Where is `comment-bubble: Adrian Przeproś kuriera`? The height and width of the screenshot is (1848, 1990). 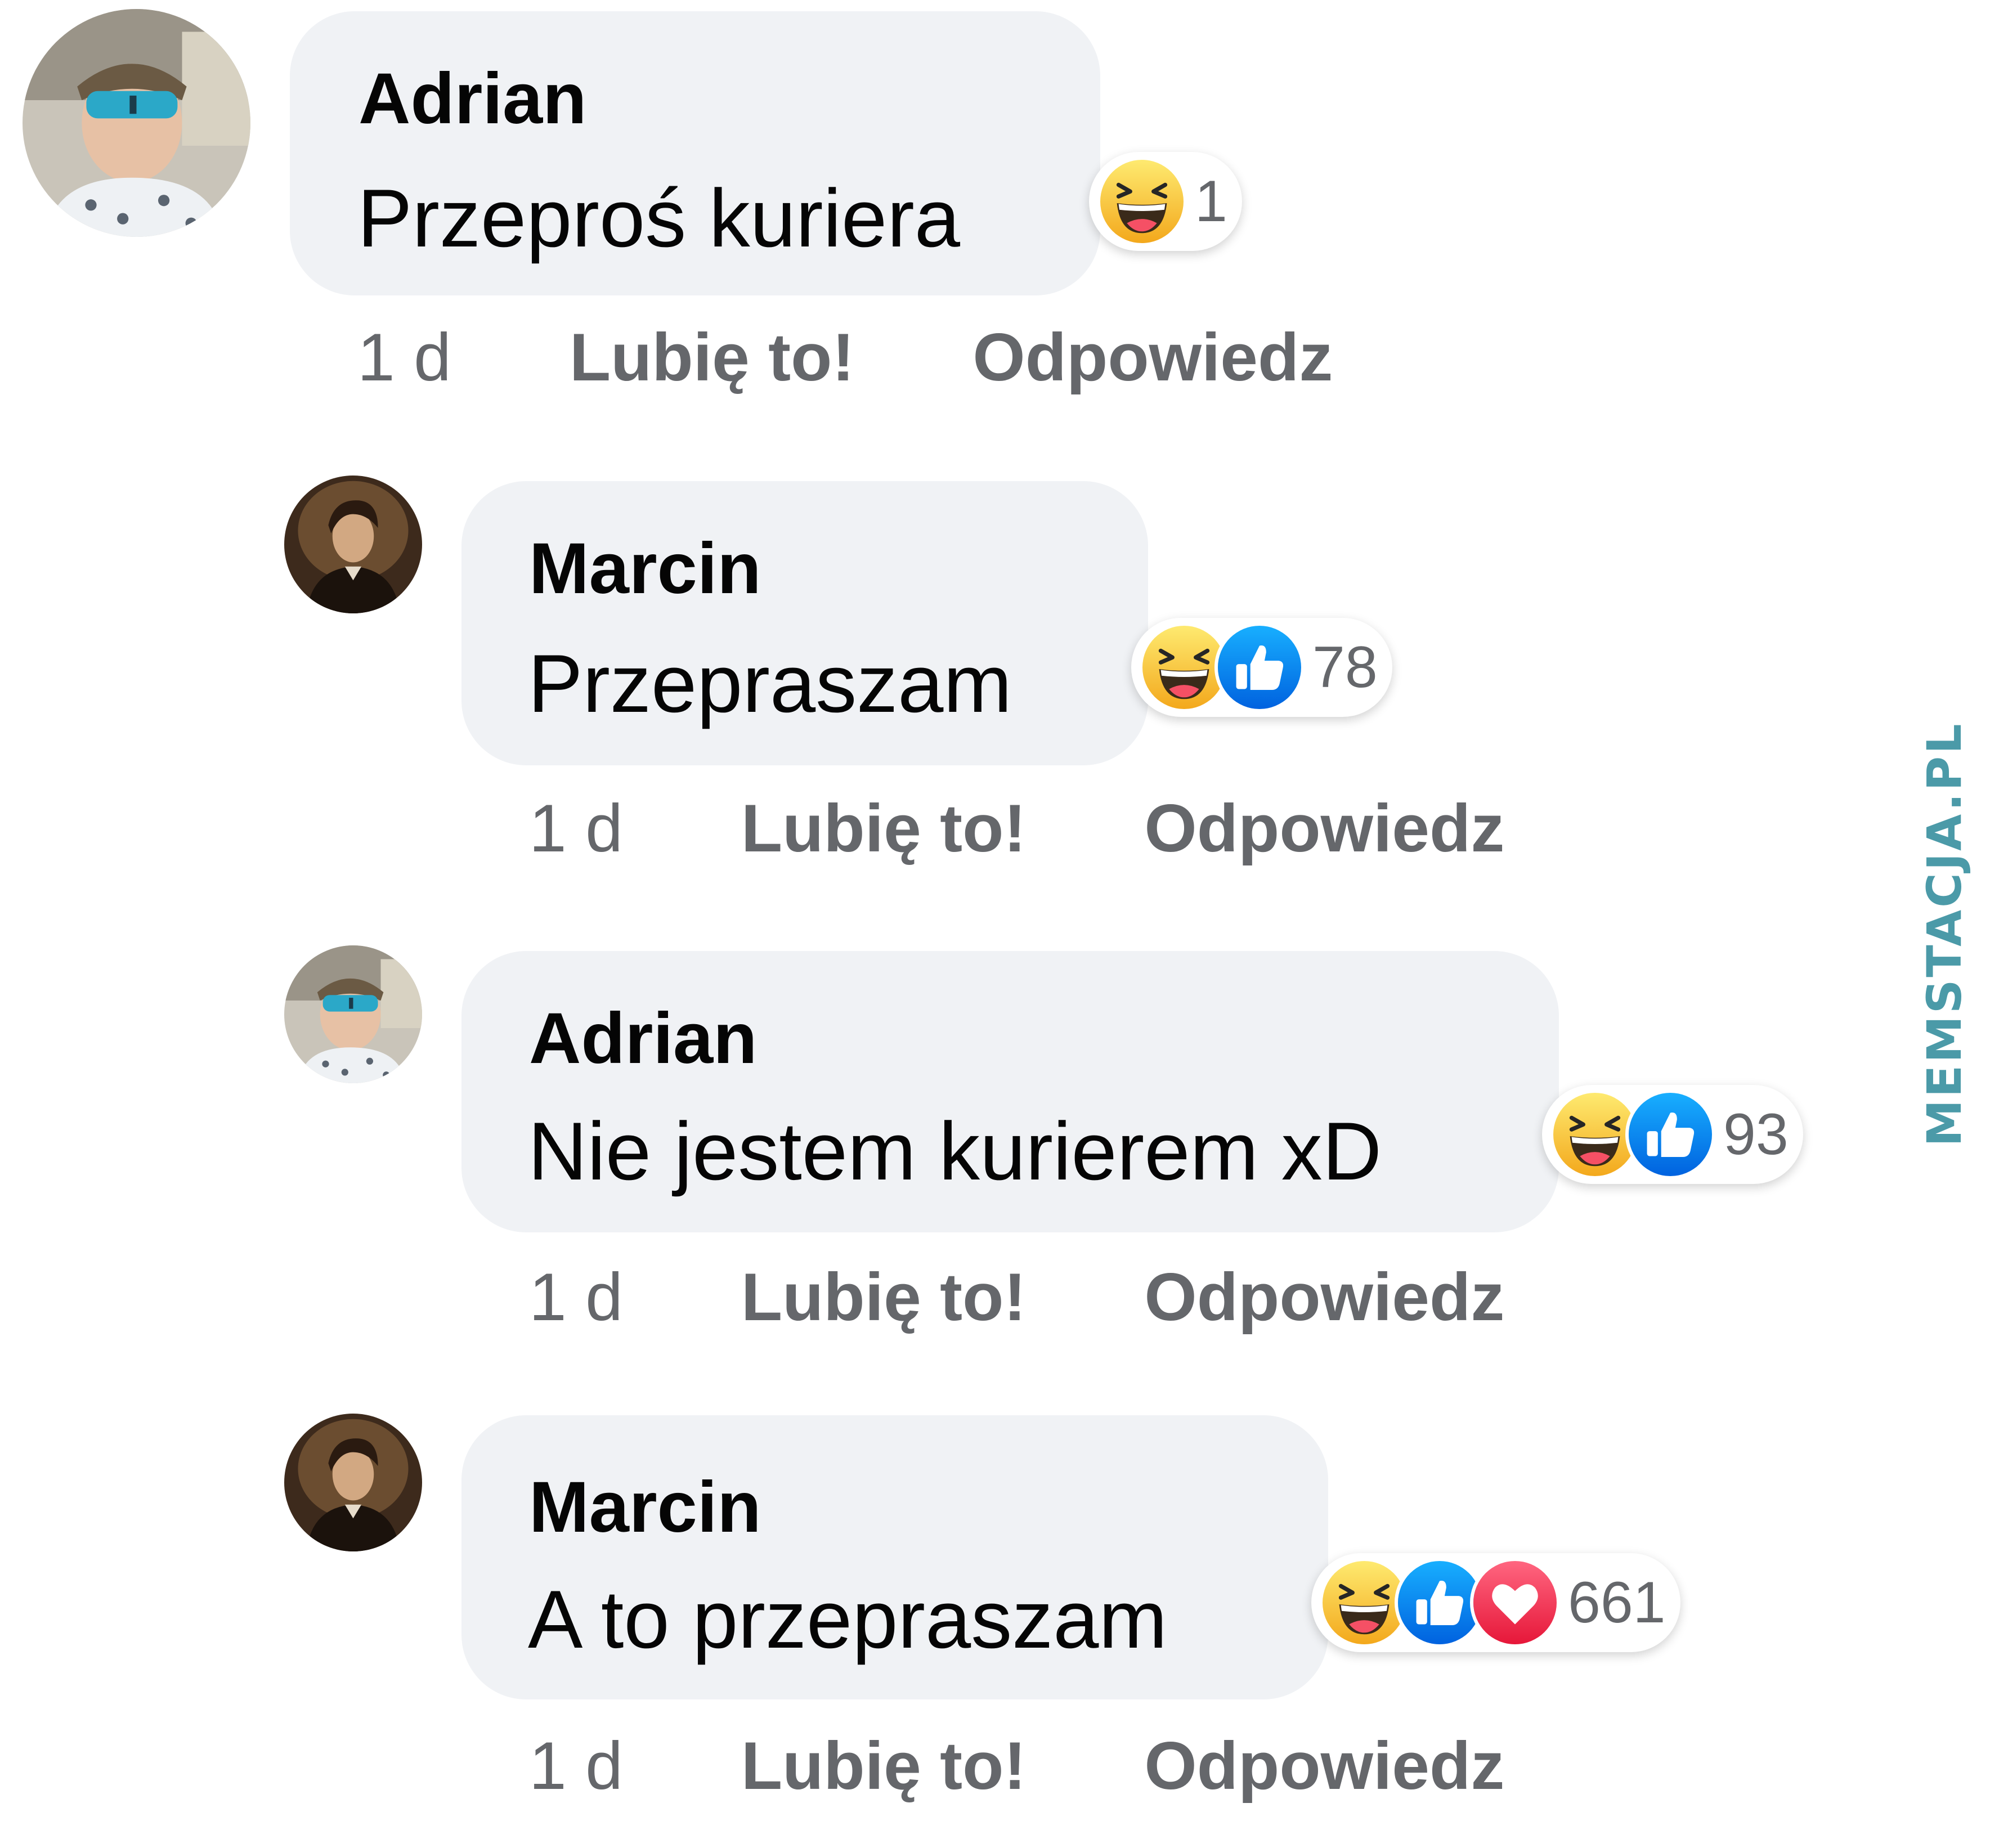
comment-bubble: Adrian Przeproś kuriera is located at coordinates (695, 153).